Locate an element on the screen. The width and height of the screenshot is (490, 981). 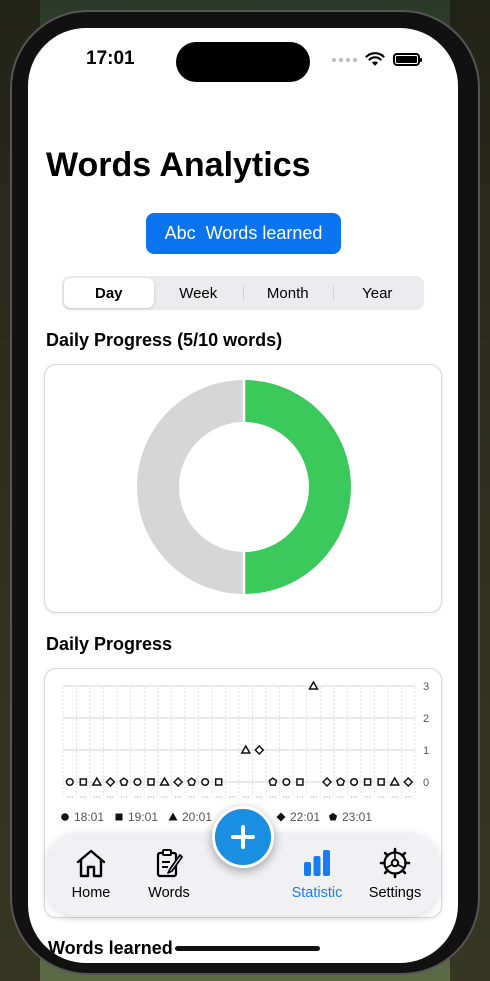
segment-week: Week is located at coordinates (199, 293).